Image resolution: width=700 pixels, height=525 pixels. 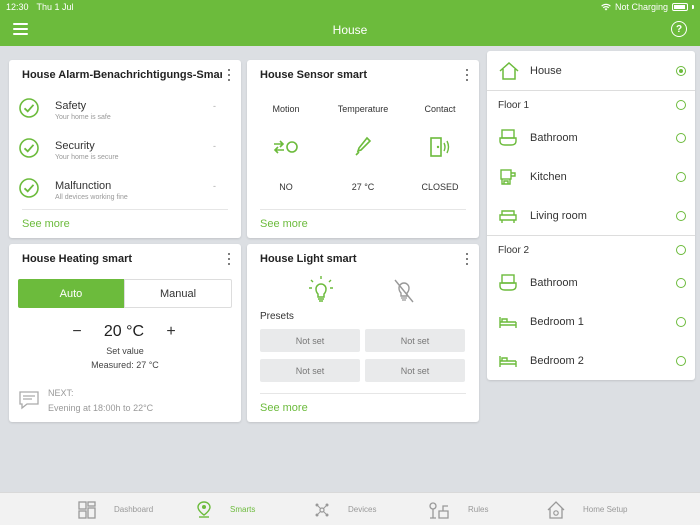 I want to click on heating-mode-toggle: Auto Manual, so click(x=125, y=293).